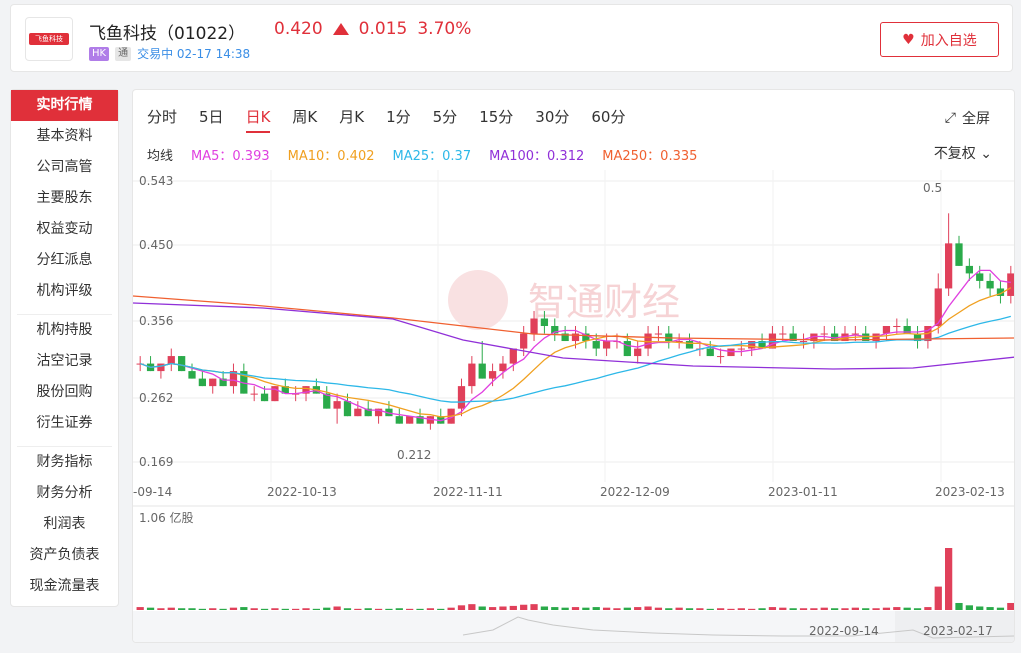 The image size is (1021, 653). What do you see at coordinates (444, 29) in the screenshot?
I see `price-change-pct: 3.70%` at bounding box center [444, 29].